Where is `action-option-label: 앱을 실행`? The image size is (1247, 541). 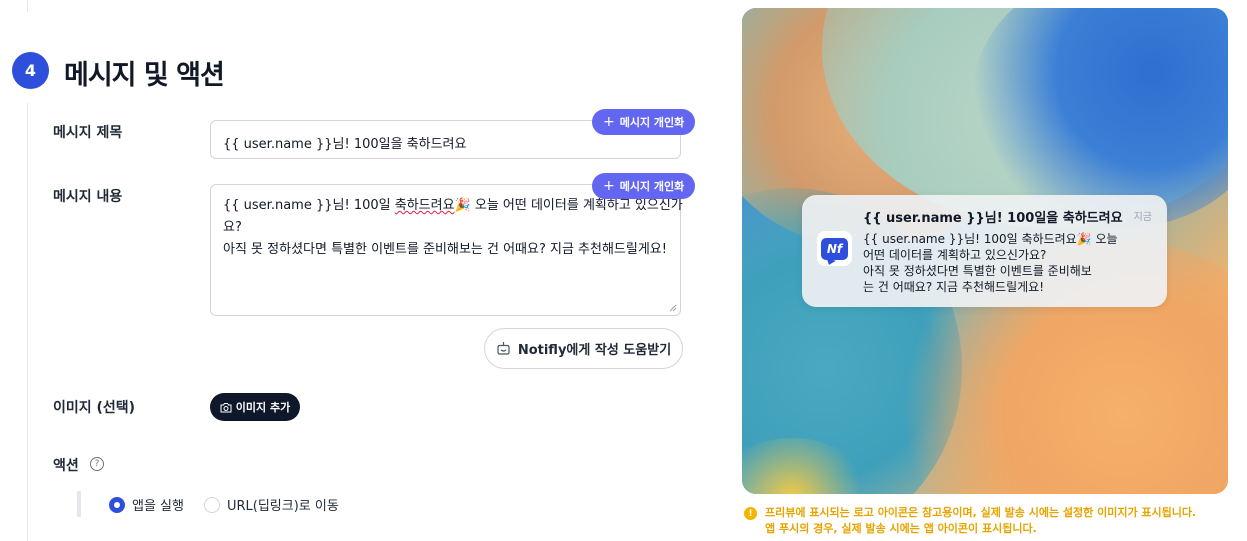
action-option-label: 앱을 실행 is located at coordinates (158, 506).